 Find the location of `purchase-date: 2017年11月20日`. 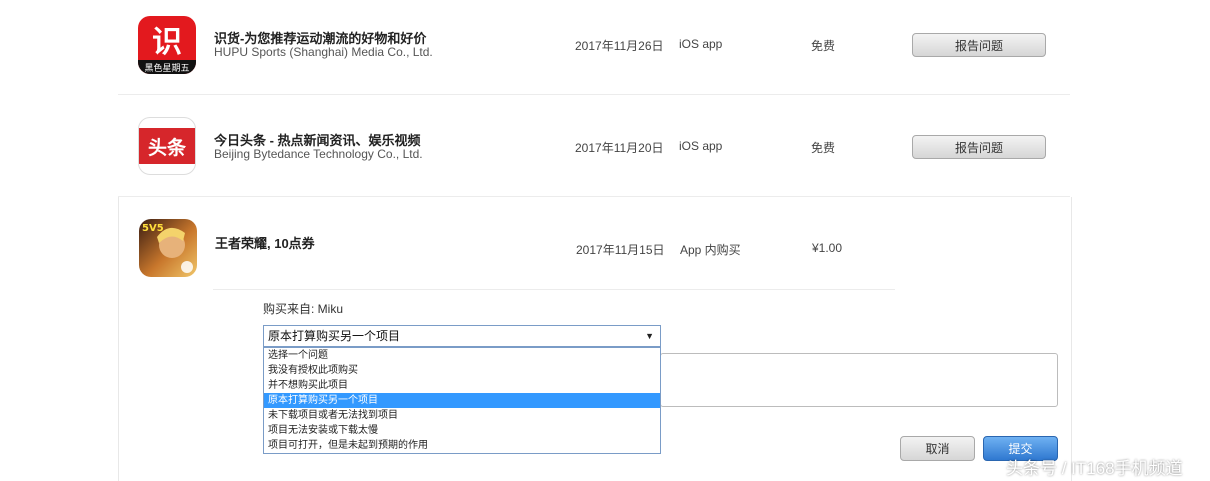

purchase-date: 2017年11月20日 is located at coordinates (619, 148).